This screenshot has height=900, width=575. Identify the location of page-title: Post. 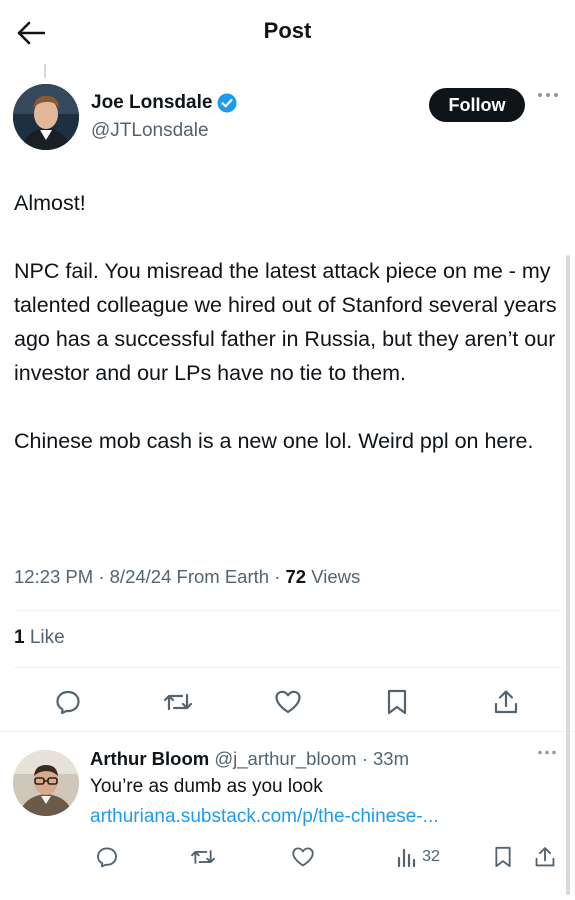
(287, 30).